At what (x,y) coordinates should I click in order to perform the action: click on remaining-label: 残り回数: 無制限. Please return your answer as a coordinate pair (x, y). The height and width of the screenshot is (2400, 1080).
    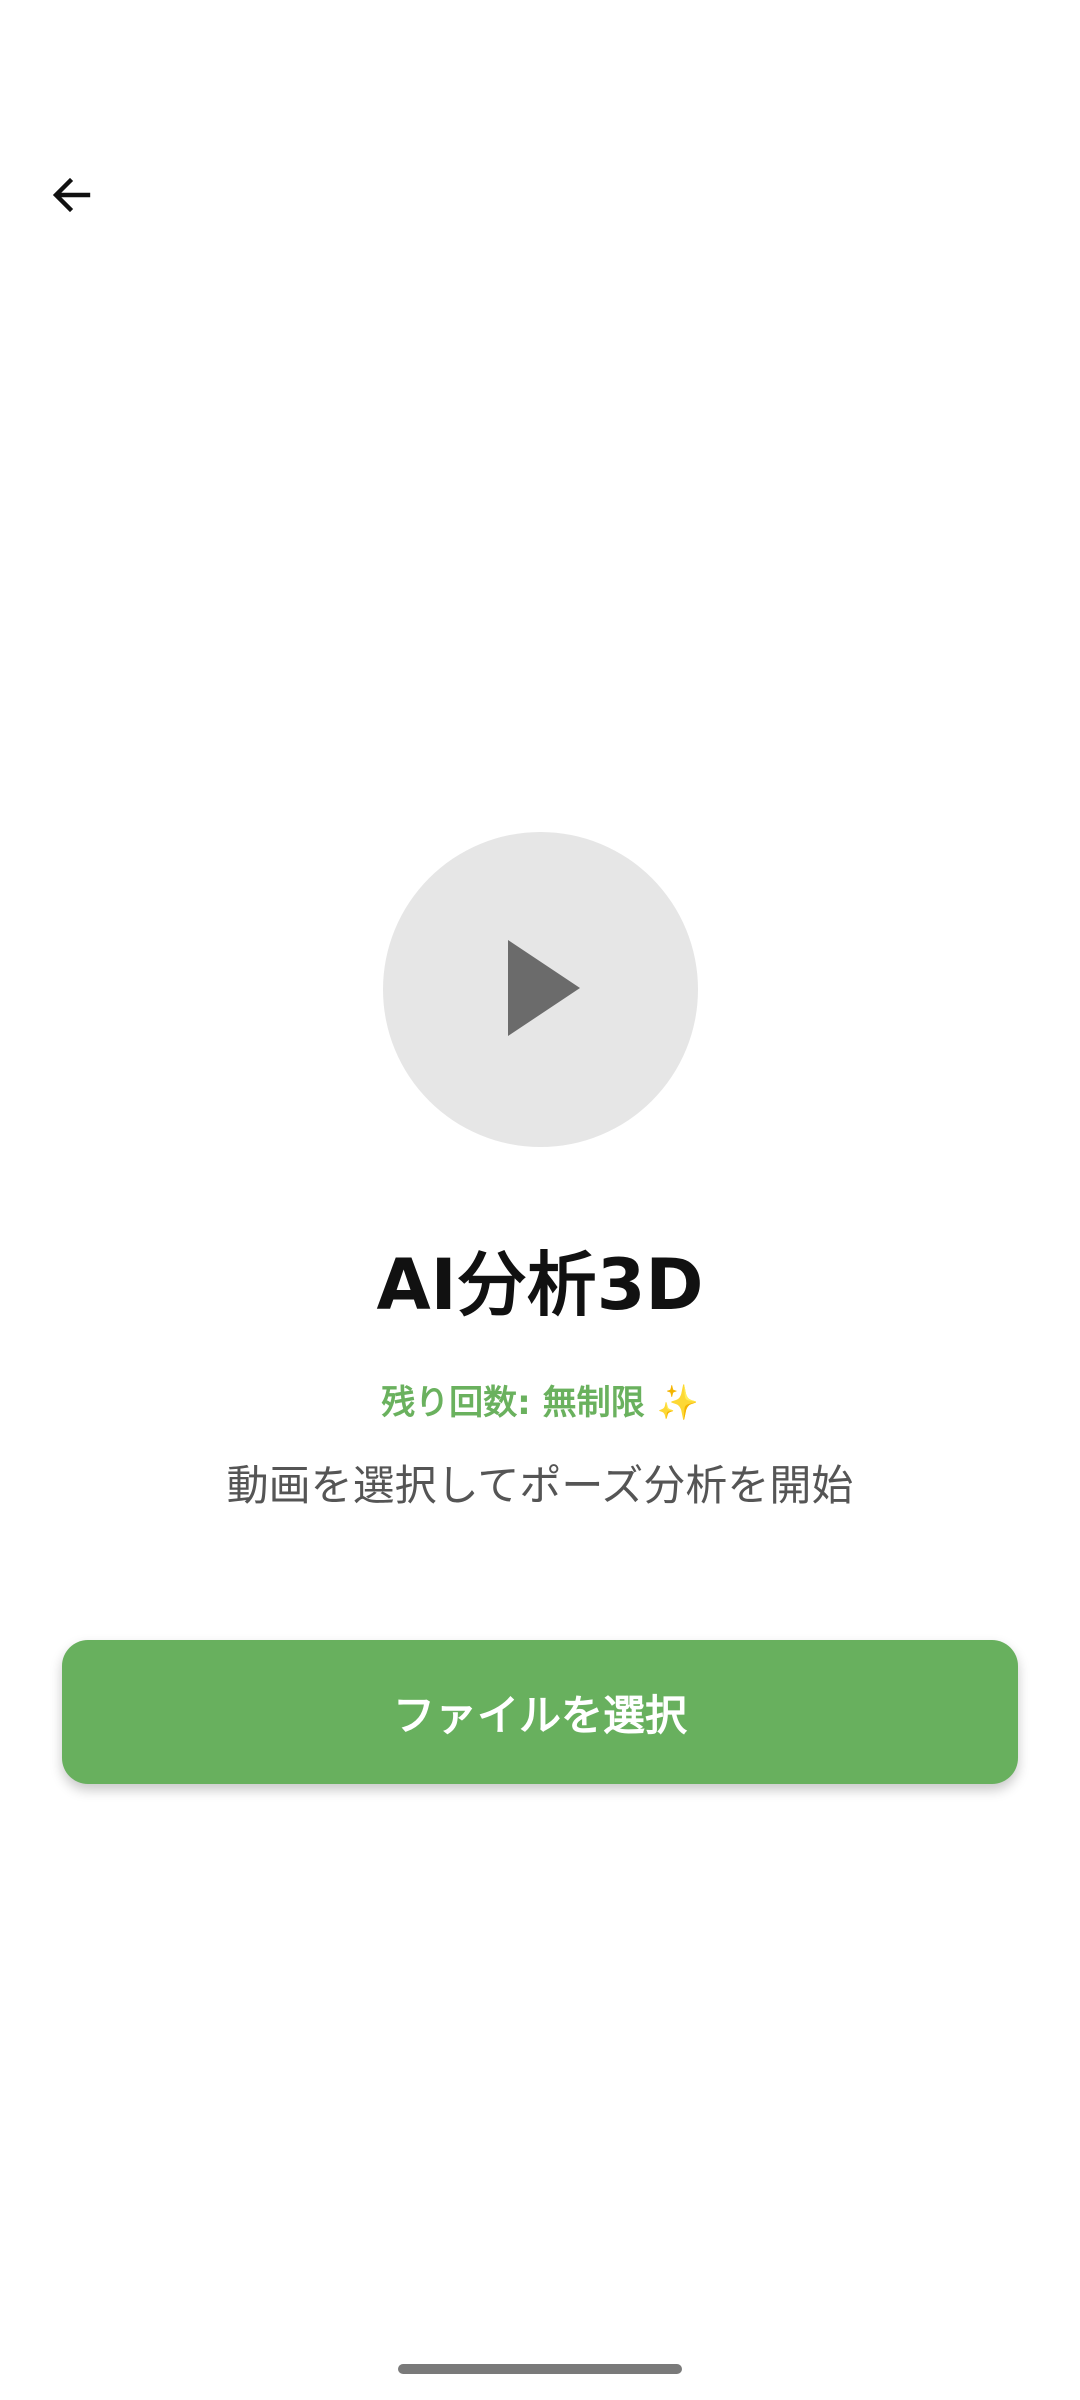
    Looking at the image, I should click on (513, 1403).